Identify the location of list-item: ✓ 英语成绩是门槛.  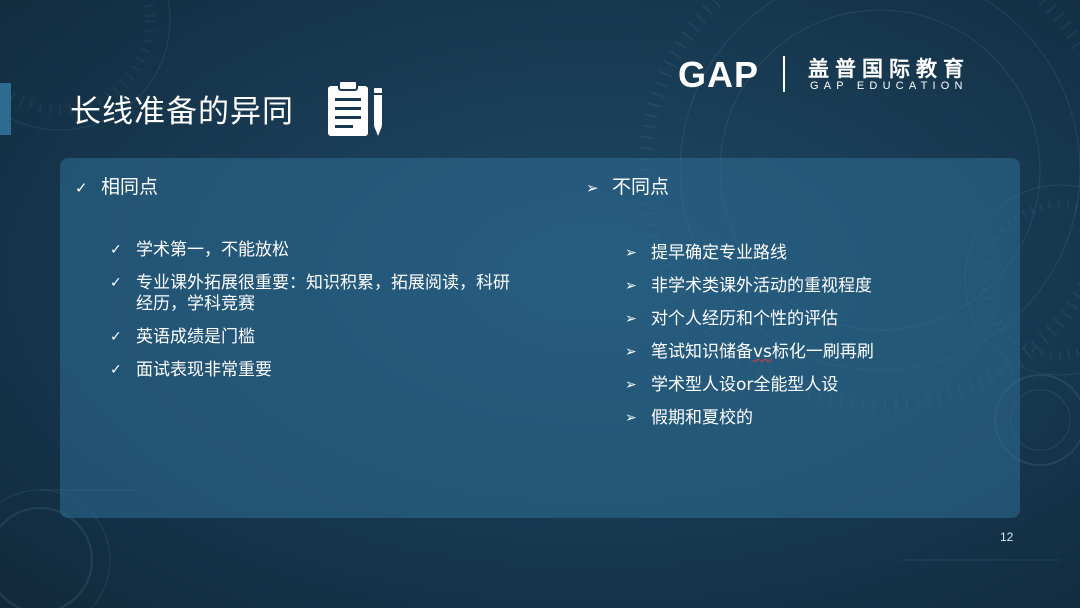
(182, 337).